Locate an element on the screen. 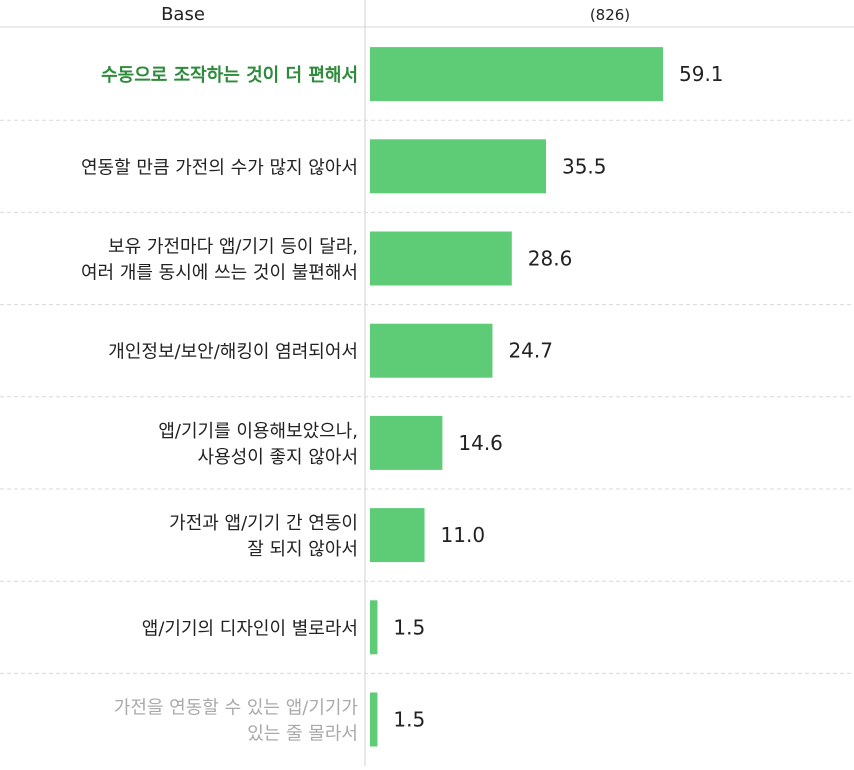 The height and width of the screenshot is (770, 854). category-label: 가전과 앱/기기 간 연동이 is located at coordinates (263, 523).